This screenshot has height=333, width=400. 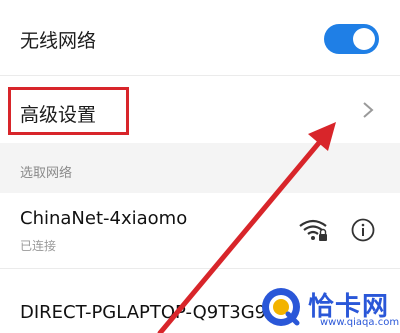 I want to click on section-title: 选取网络, so click(x=46, y=173).